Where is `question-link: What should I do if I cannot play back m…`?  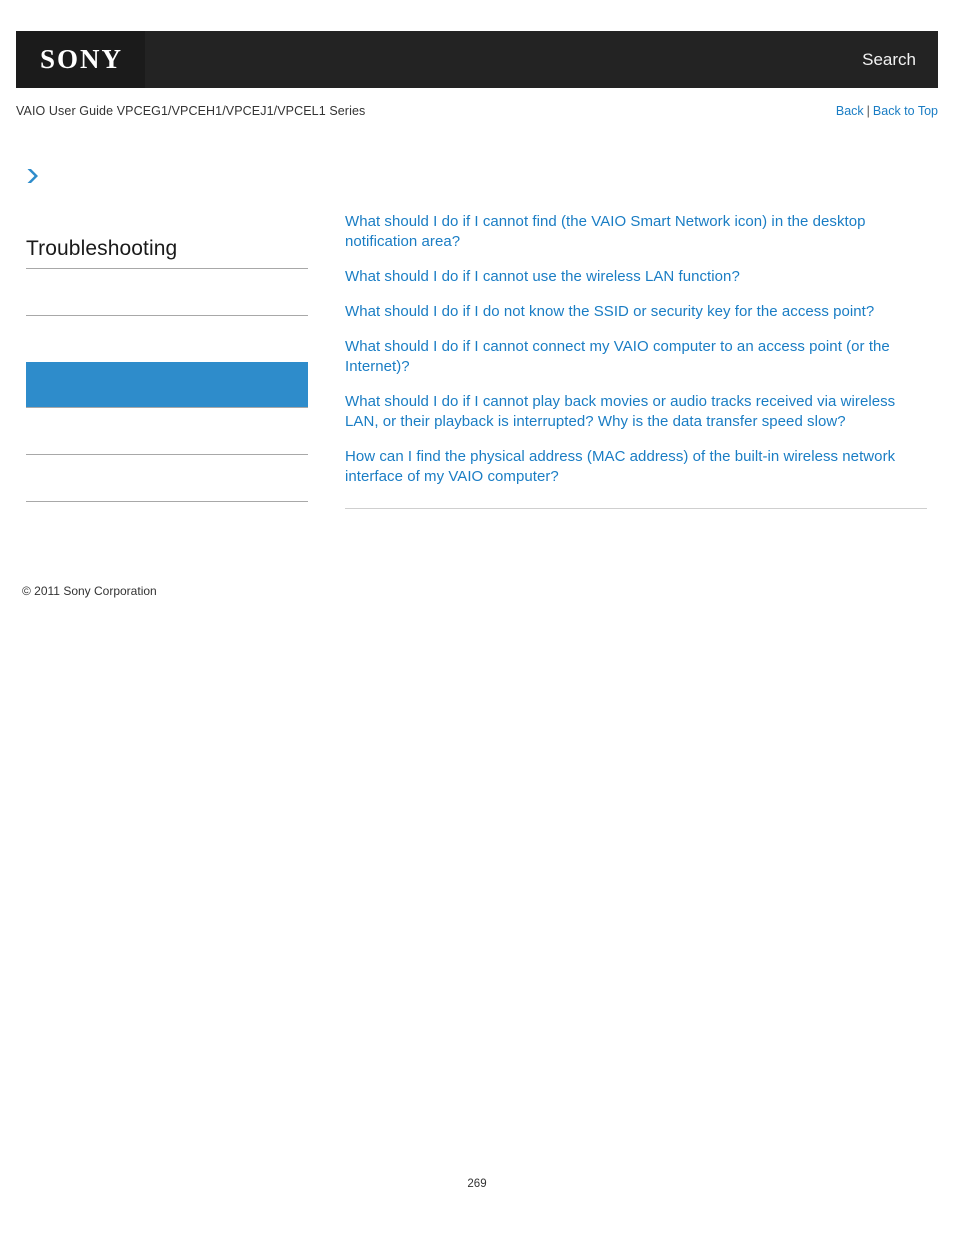 question-link: What should I do if I cannot play back m… is located at coordinates (635, 412).